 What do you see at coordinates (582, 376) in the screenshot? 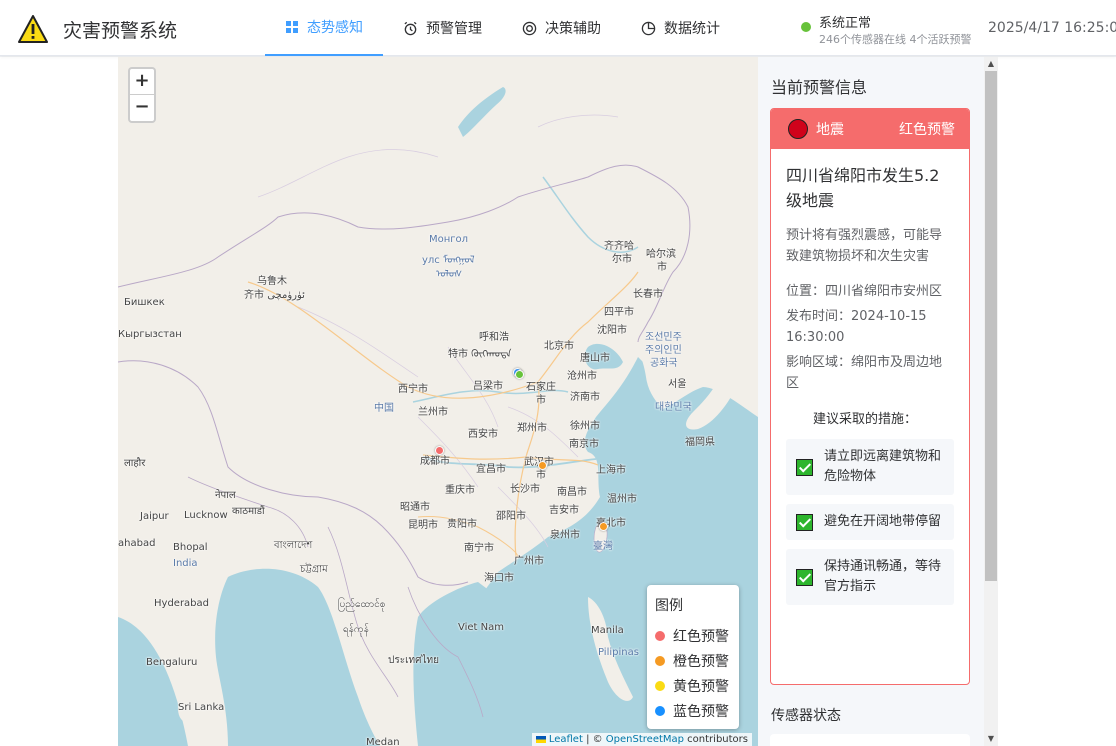
I see `city-label: 沧州市` at bounding box center [582, 376].